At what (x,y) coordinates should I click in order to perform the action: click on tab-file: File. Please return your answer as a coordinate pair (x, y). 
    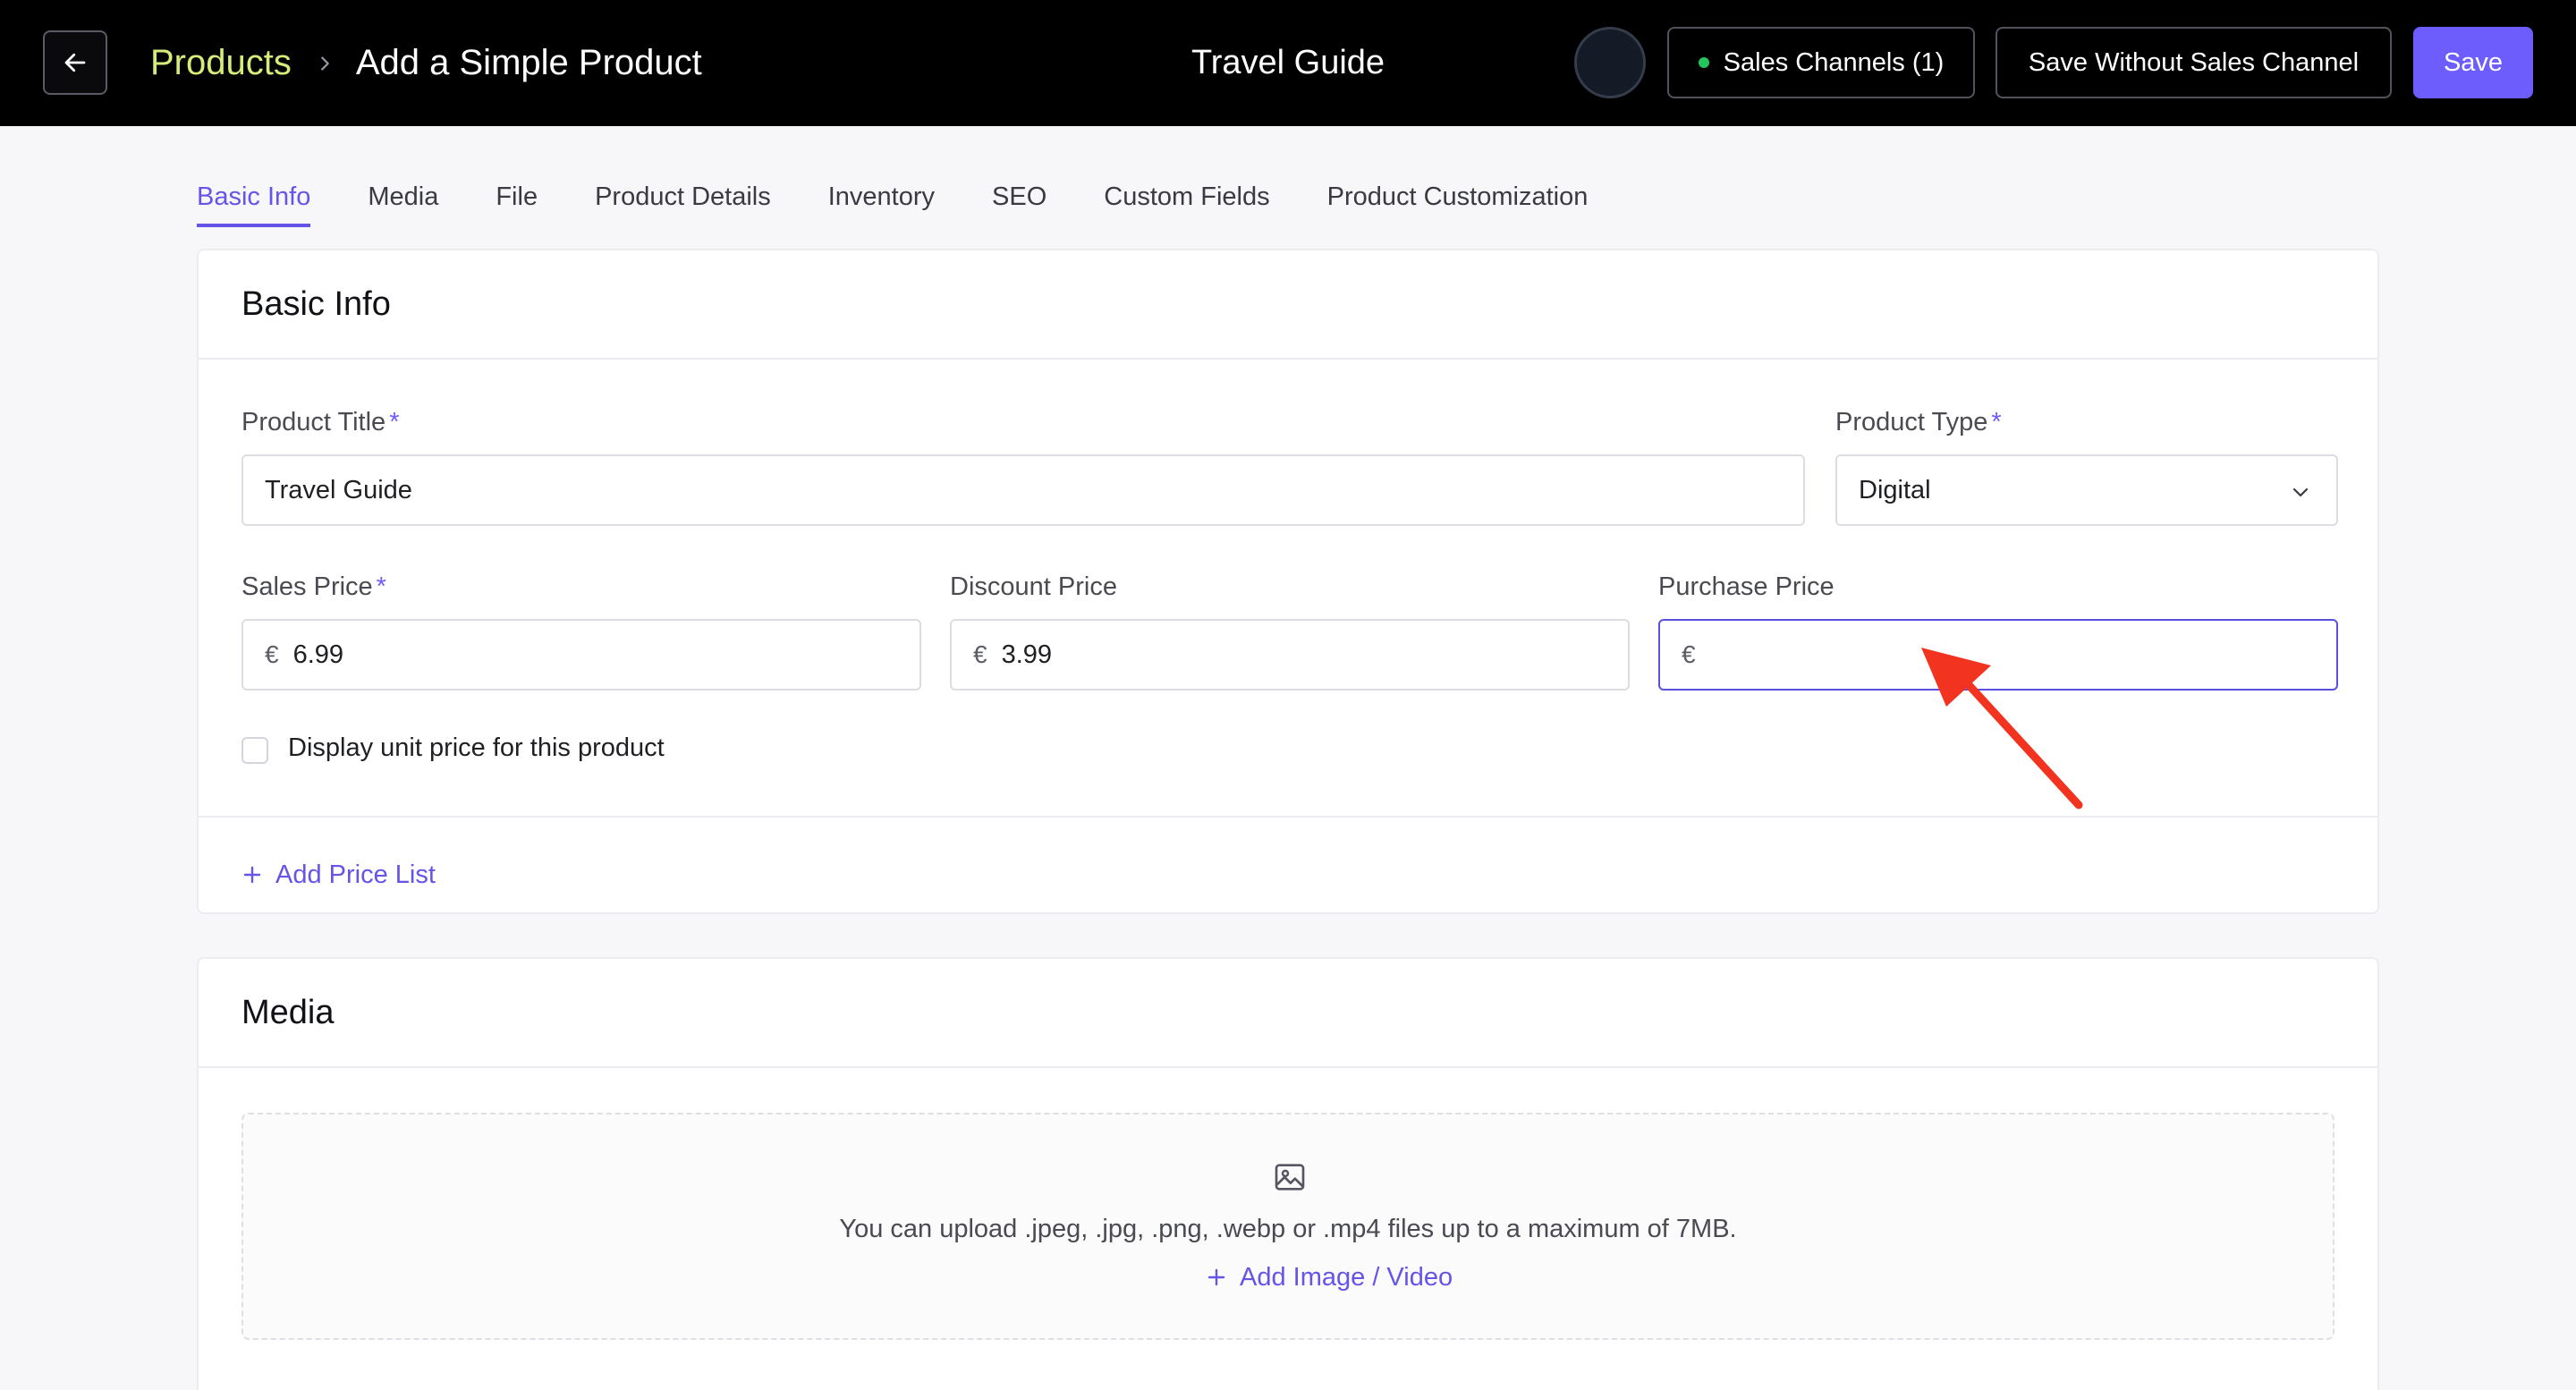
    Looking at the image, I should click on (517, 198).